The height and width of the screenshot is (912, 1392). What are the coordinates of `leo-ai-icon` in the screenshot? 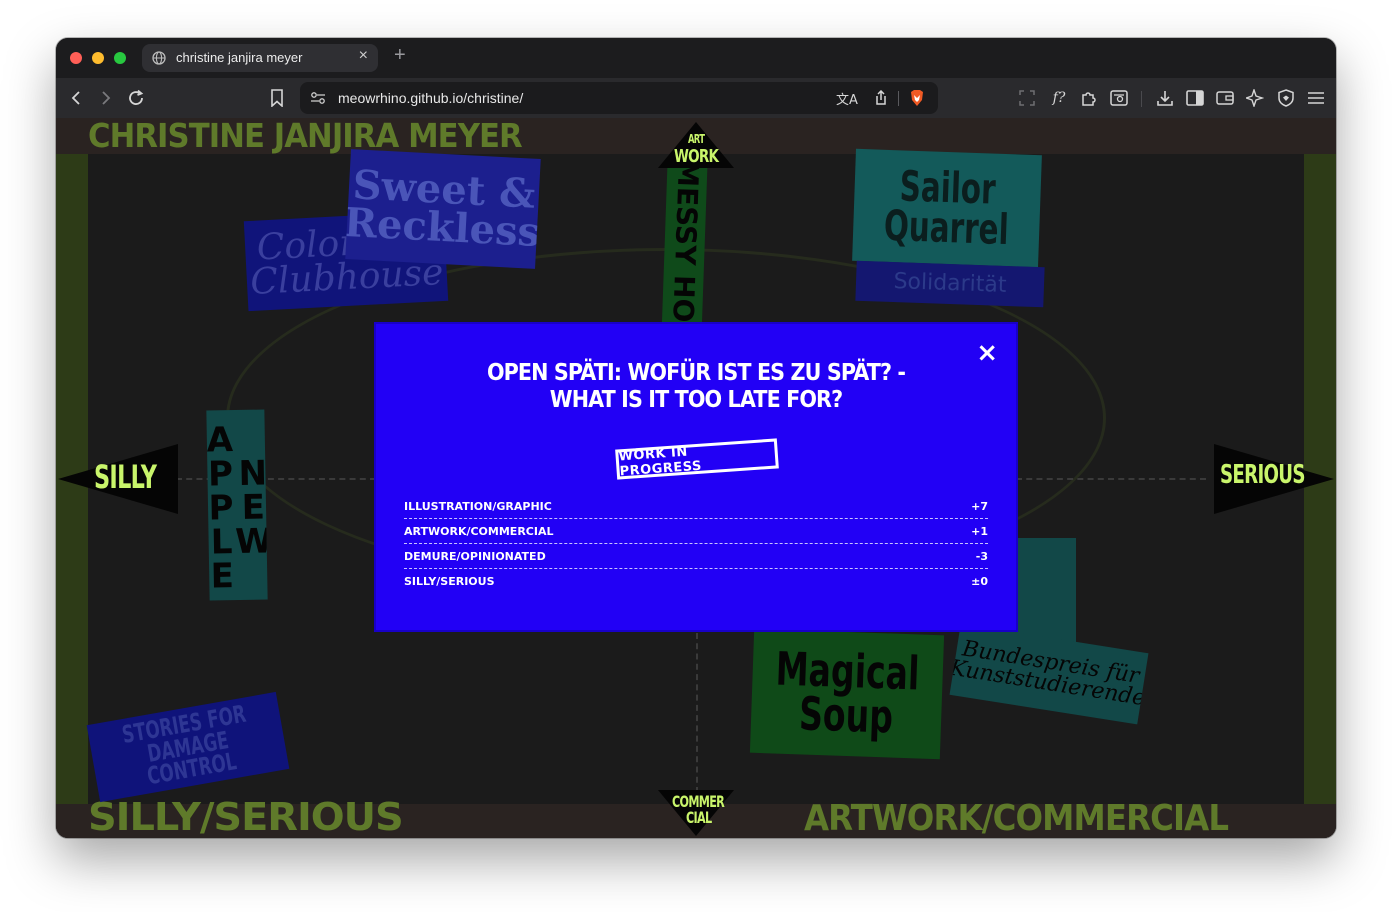 It's located at (1255, 98).